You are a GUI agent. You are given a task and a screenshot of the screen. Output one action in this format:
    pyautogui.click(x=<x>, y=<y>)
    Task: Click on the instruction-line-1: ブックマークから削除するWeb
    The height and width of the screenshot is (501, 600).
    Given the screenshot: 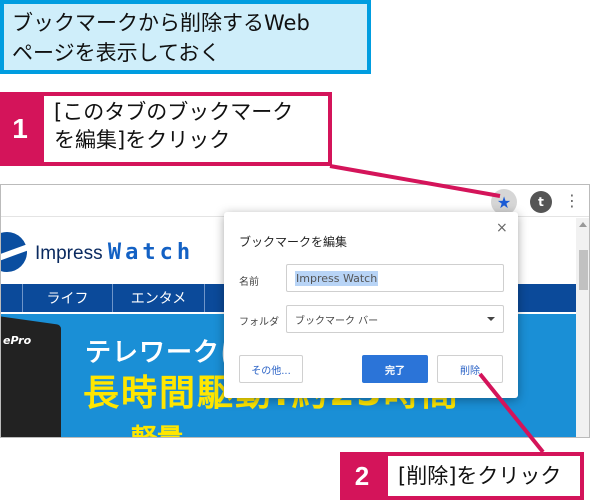 What is the action you would take?
    pyautogui.click(x=161, y=23)
    